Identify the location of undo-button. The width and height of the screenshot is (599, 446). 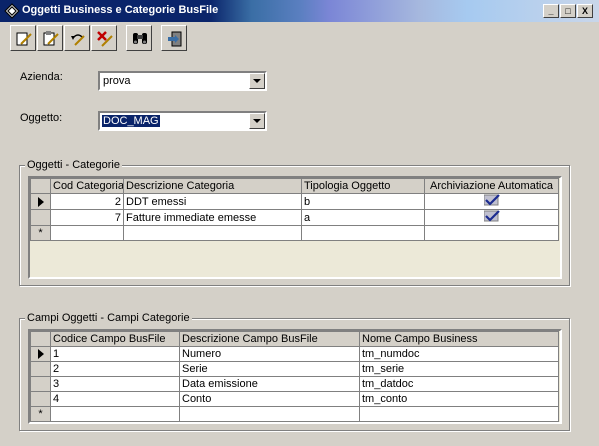
(77, 38).